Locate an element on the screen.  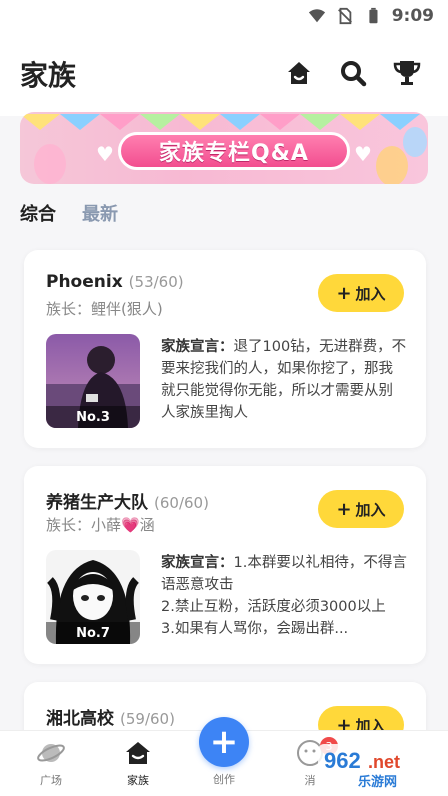
search-icon is located at coordinates (354, 74).